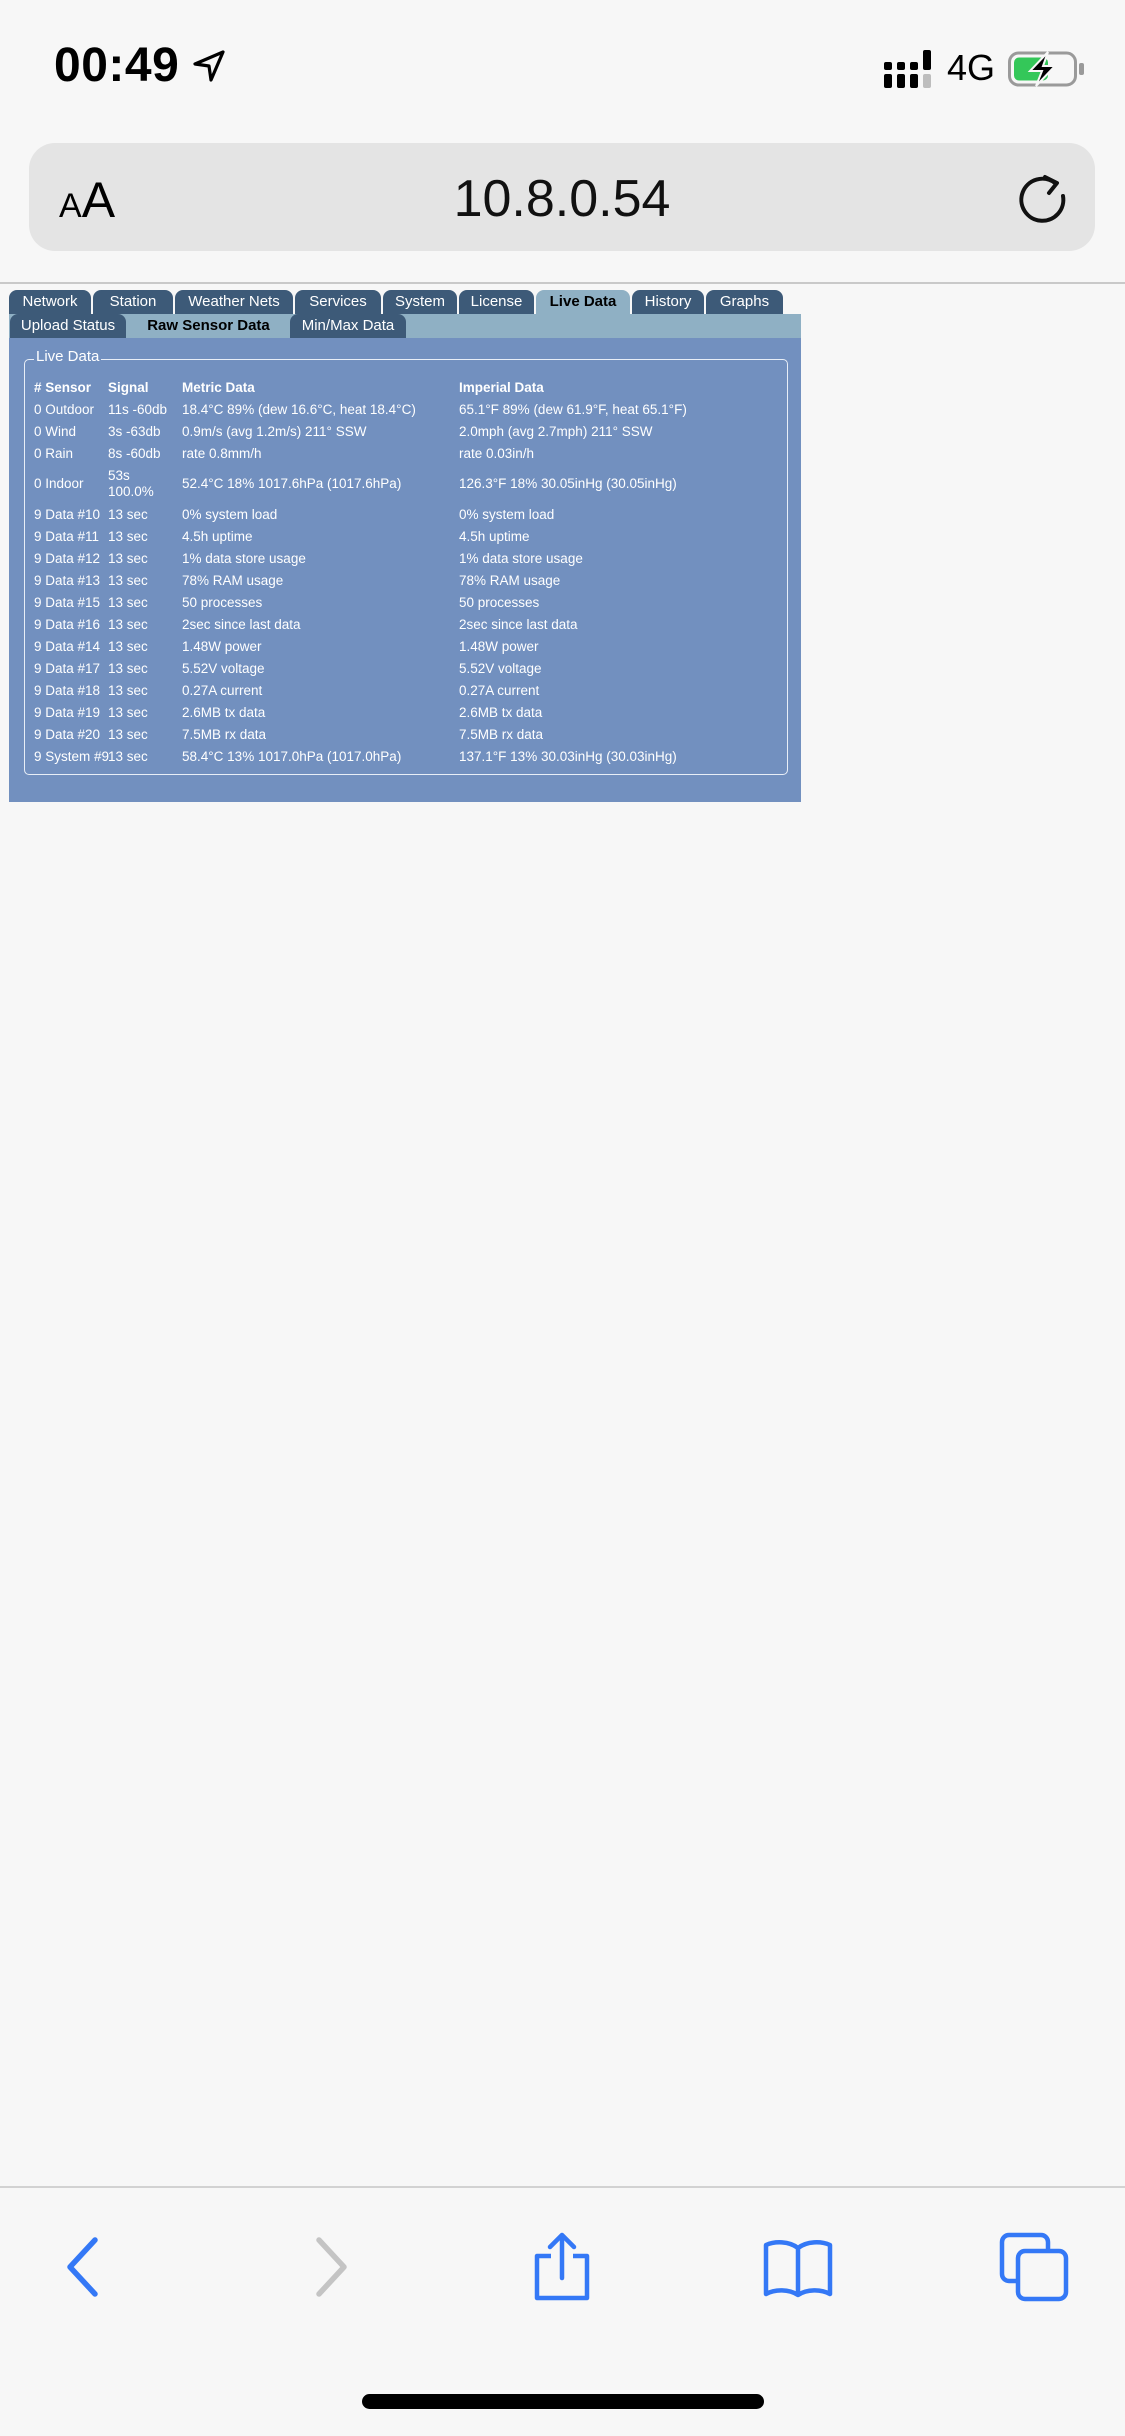 This screenshot has height=2436, width=1125. I want to click on imperial-cell: 0.27A current, so click(499, 690).